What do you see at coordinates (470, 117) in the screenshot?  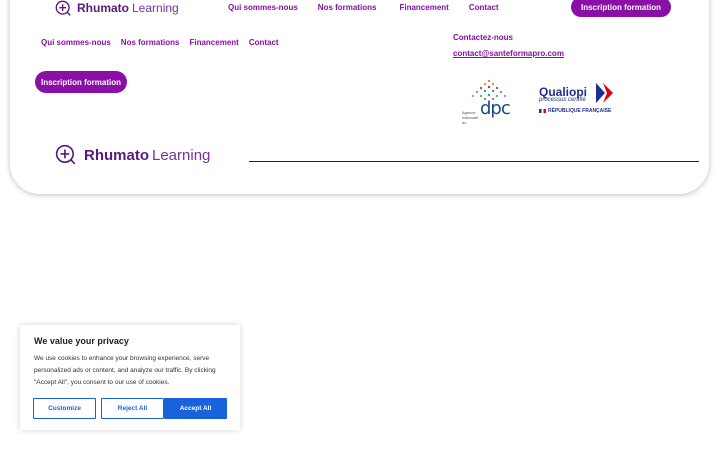 I see `dpc-small-text: Agence nationale du` at bounding box center [470, 117].